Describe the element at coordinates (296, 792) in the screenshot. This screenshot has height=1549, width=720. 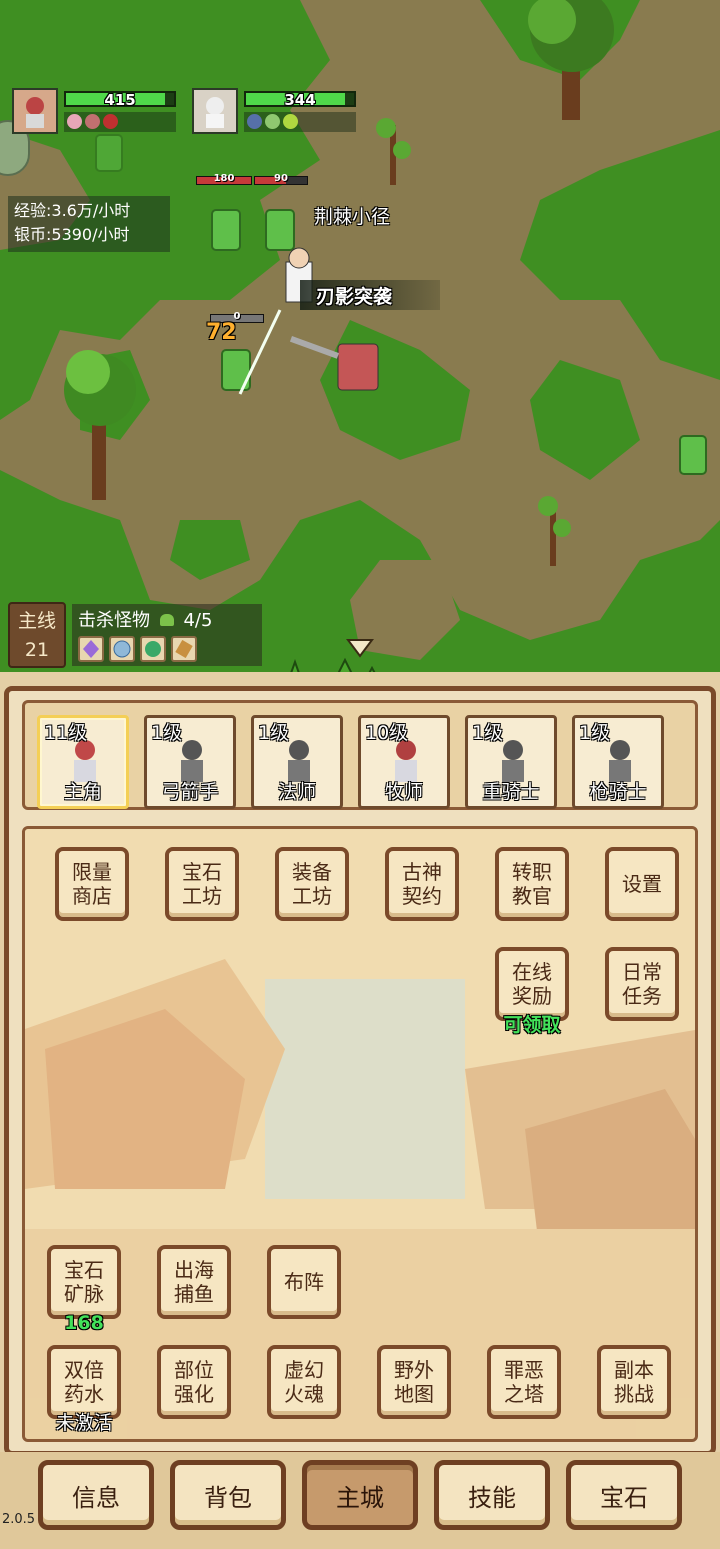
I see `hero-name: 法师` at that location.